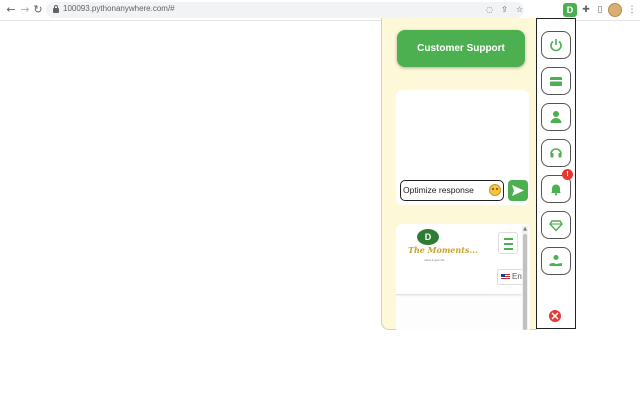 This screenshot has width=640, height=400. I want to click on hand-user-button, so click(556, 261).